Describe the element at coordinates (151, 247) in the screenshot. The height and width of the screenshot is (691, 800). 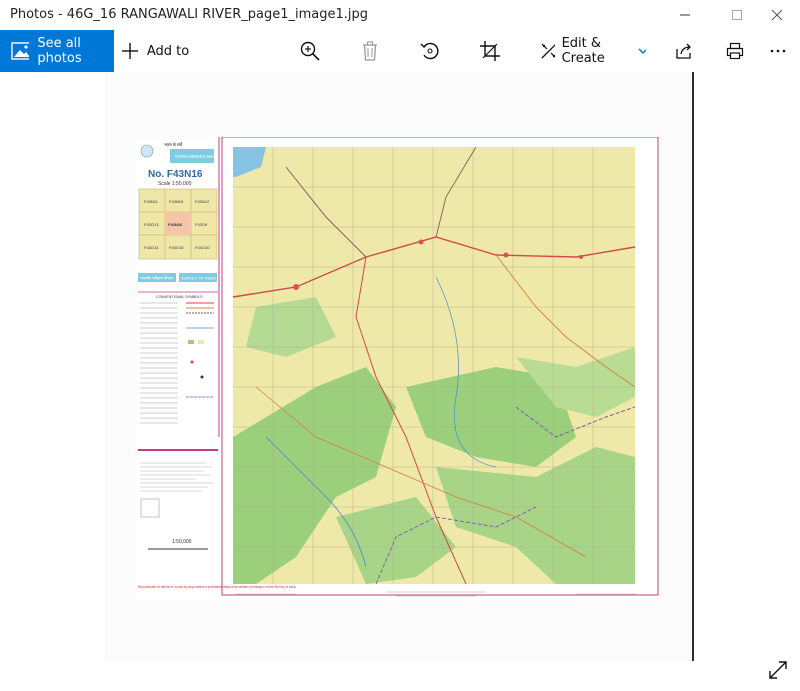
I see `index-cell-7: F43O14` at that location.